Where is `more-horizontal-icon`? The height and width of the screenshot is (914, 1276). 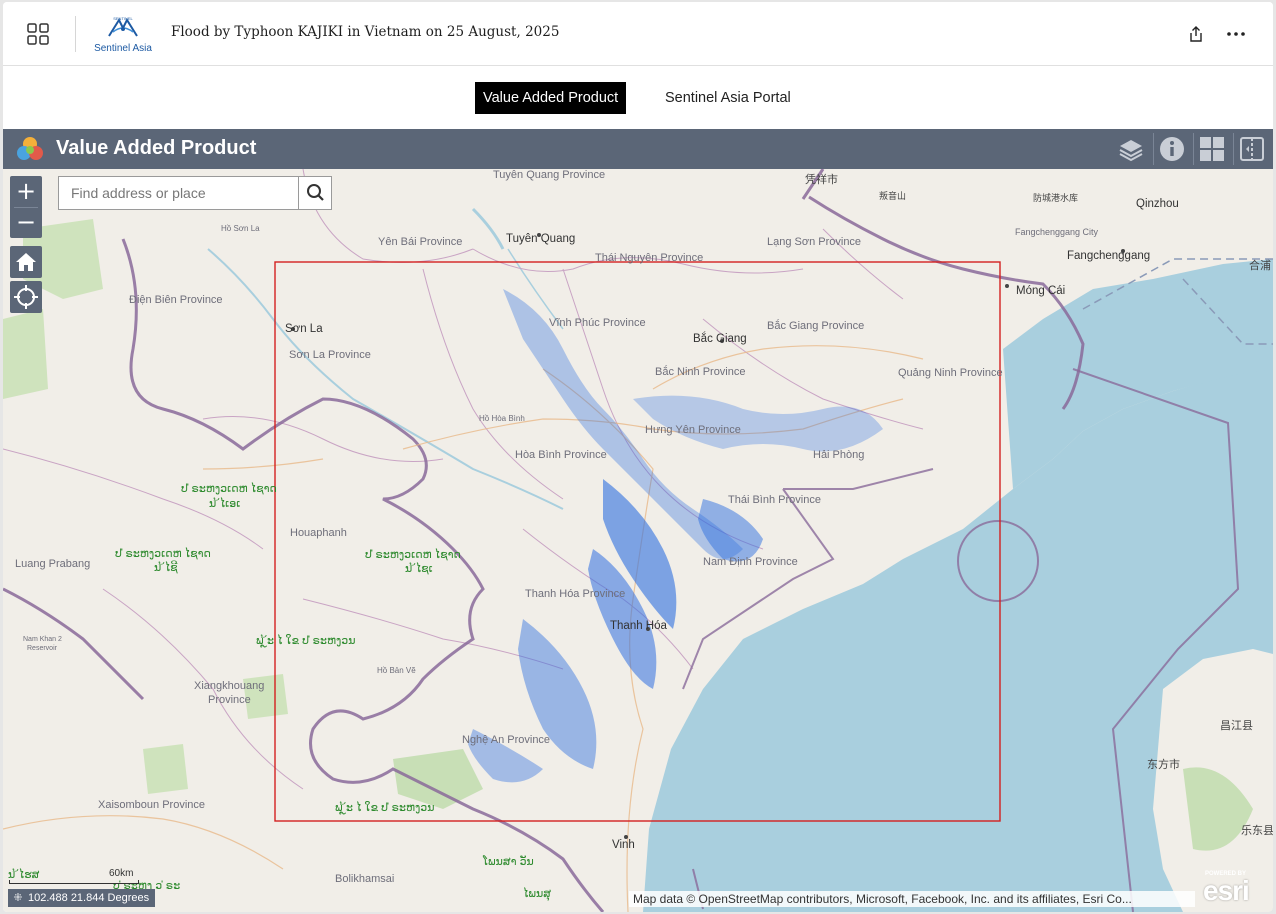
more-horizontal-icon is located at coordinates (1236, 34).